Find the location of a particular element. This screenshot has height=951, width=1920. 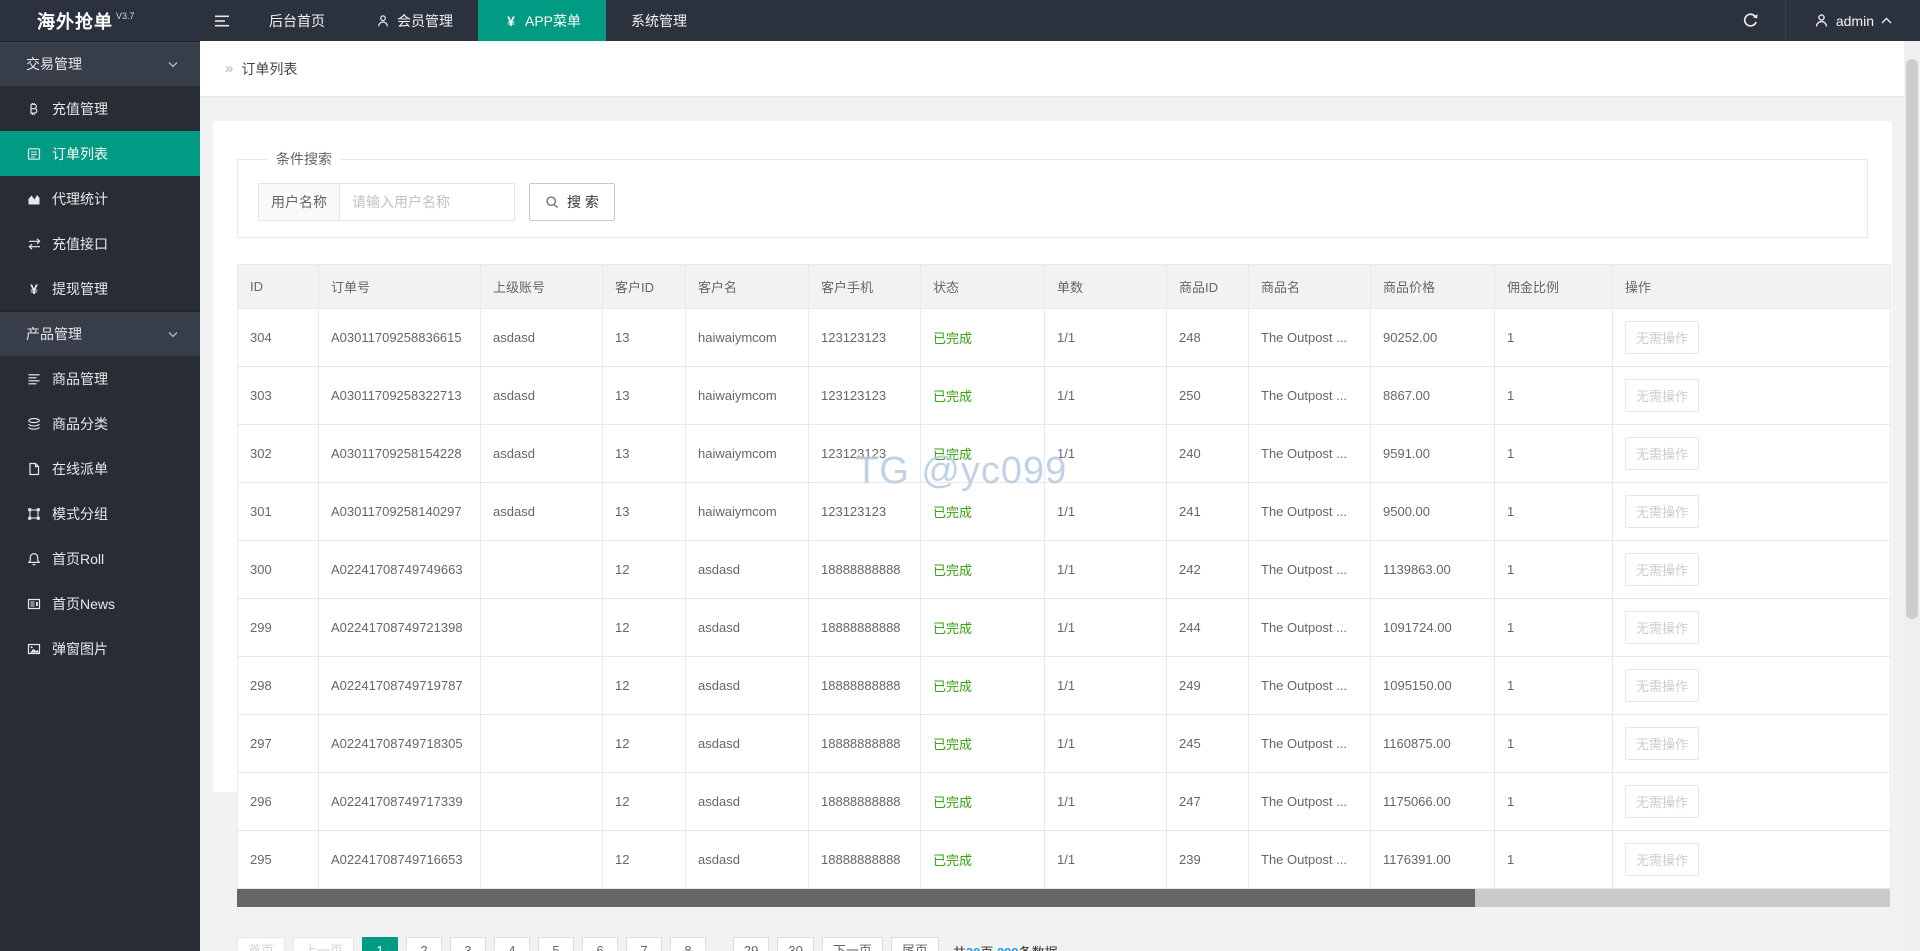

sidebar-item-2: 充值管理 is located at coordinates (100, 108).